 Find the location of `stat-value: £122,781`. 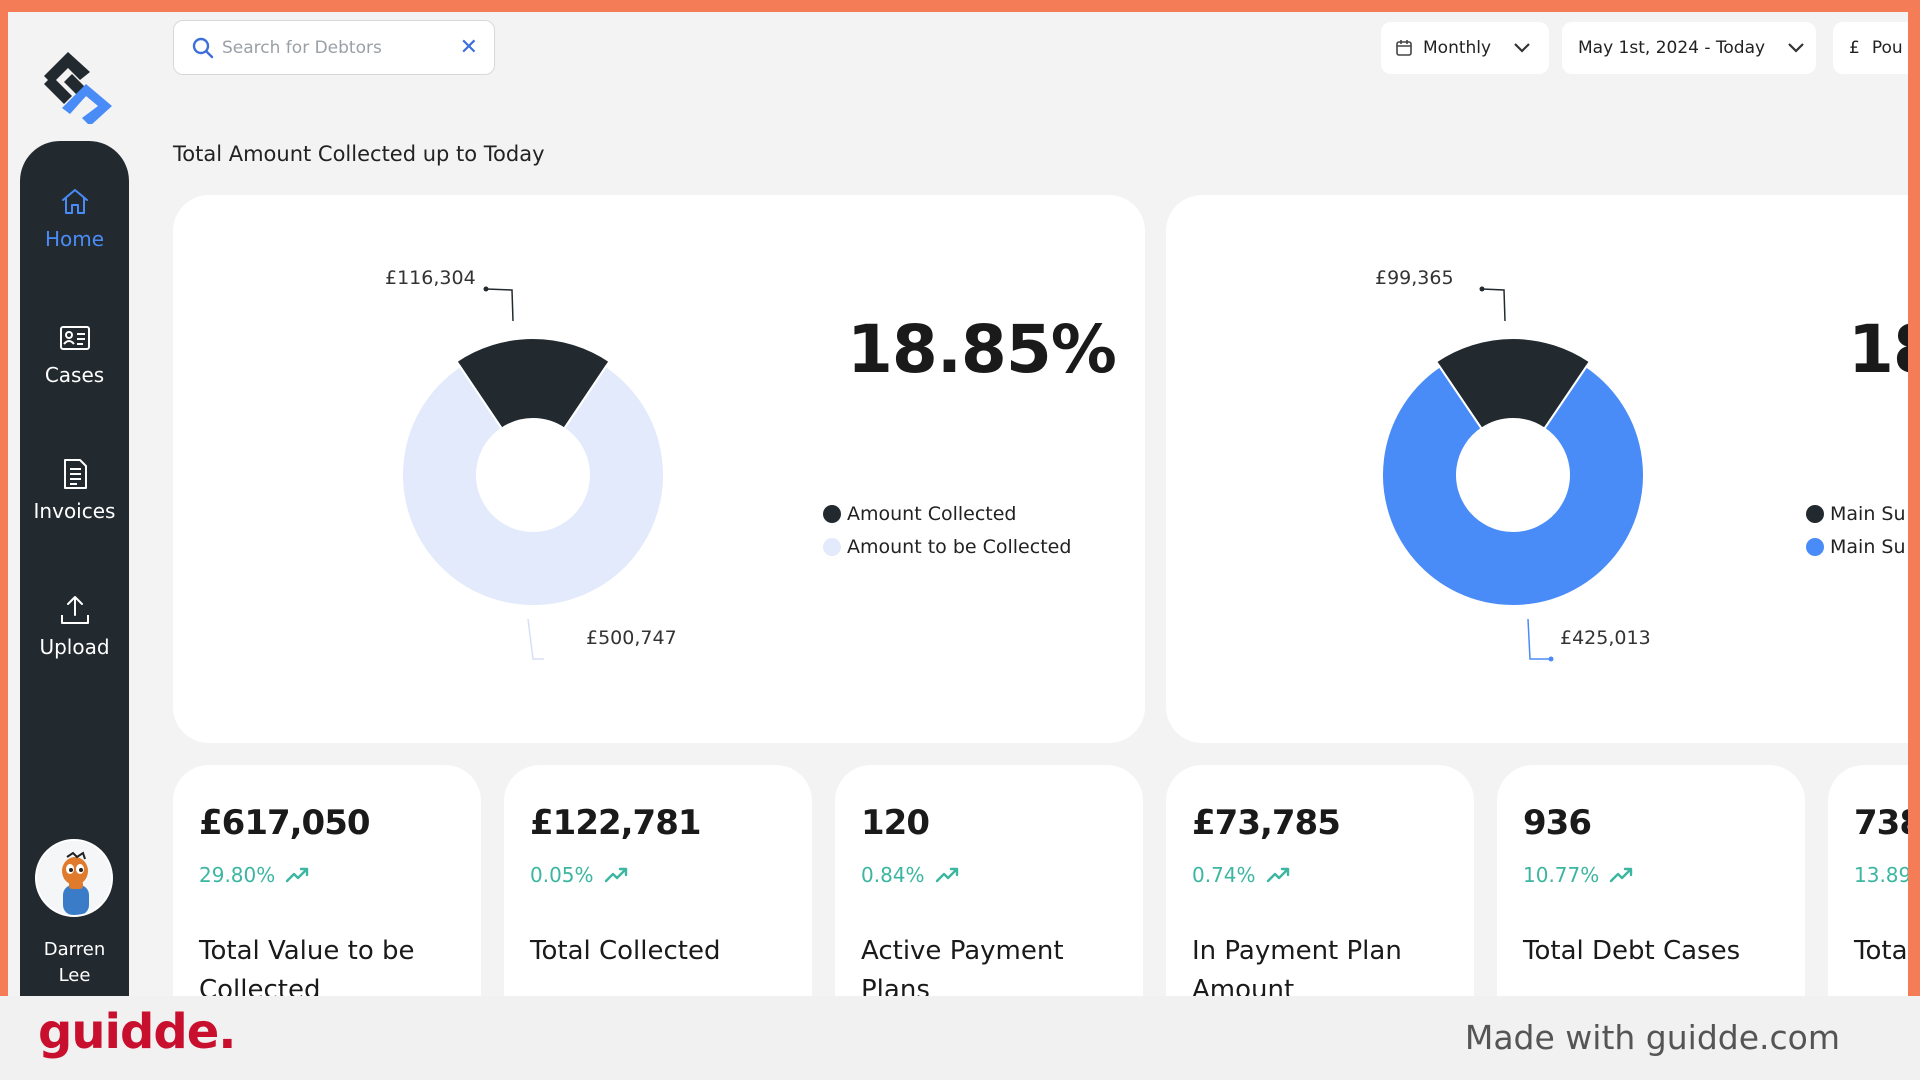

stat-value: £122,781 is located at coordinates (616, 823).